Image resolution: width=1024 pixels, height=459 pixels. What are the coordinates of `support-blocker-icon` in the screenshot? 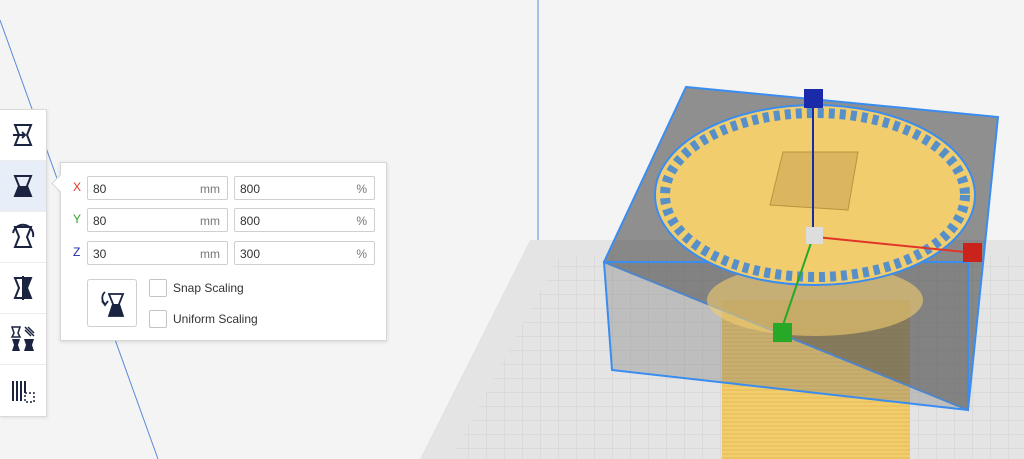 It's located at (23, 391).